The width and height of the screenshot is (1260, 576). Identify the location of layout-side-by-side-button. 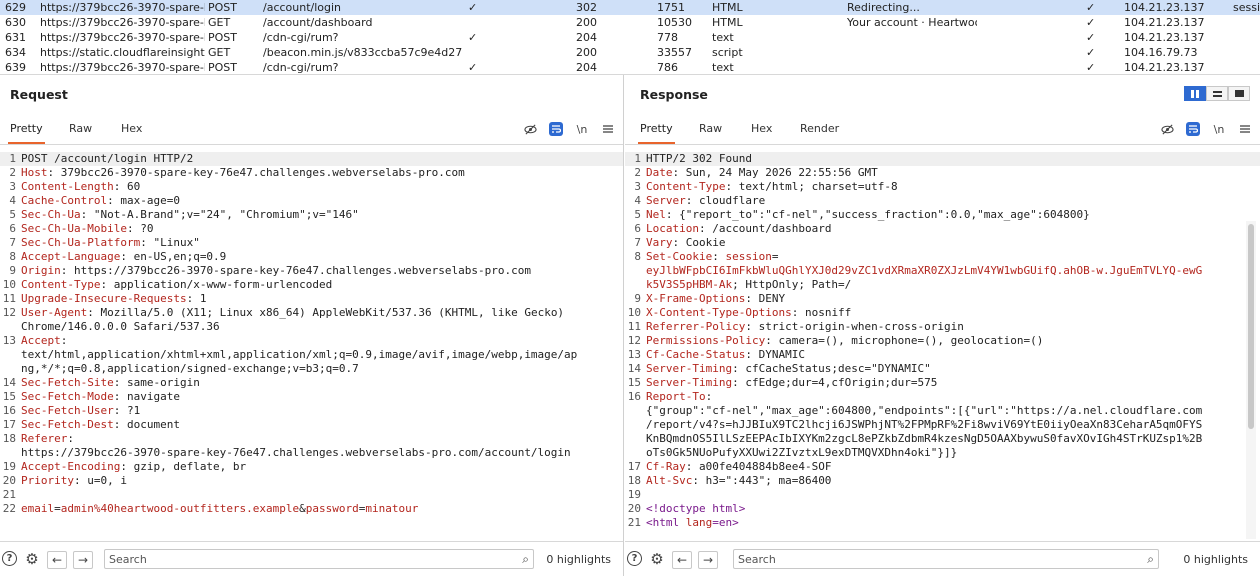
(1195, 93).